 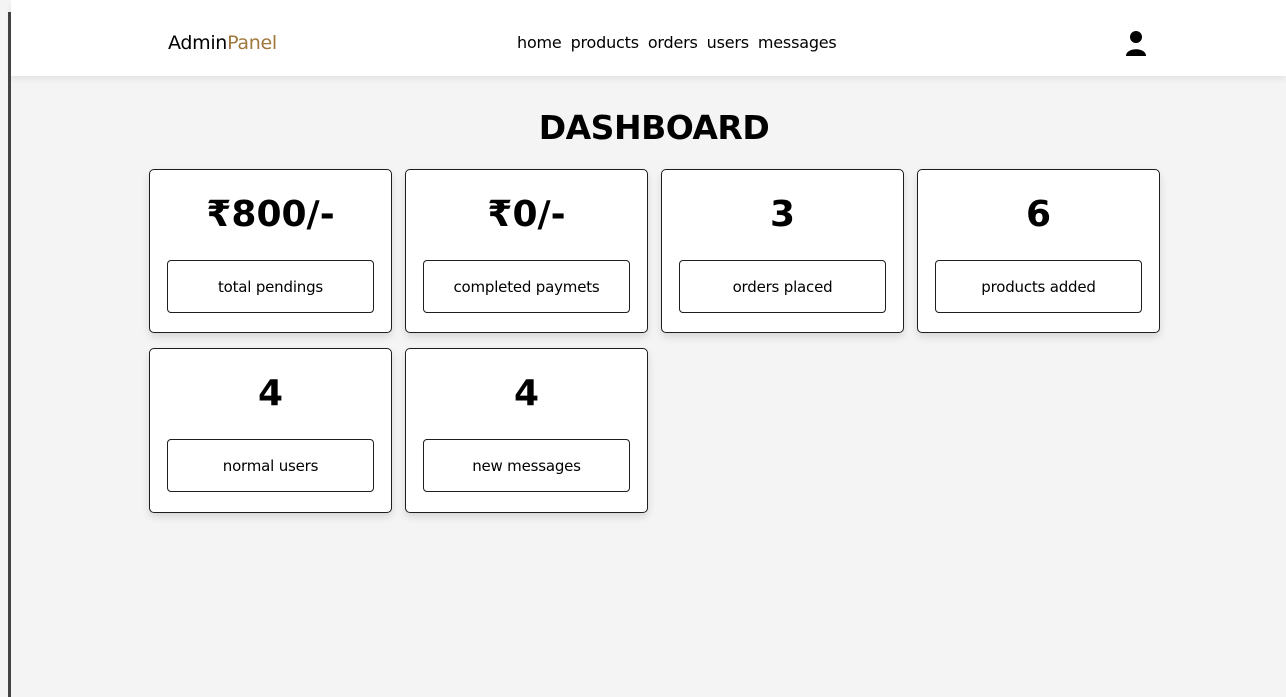 What do you see at coordinates (526, 251) in the screenshot?
I see `stat-card-completed-payments: ₹0/- completed paymets` at bounding box center [526, 251].